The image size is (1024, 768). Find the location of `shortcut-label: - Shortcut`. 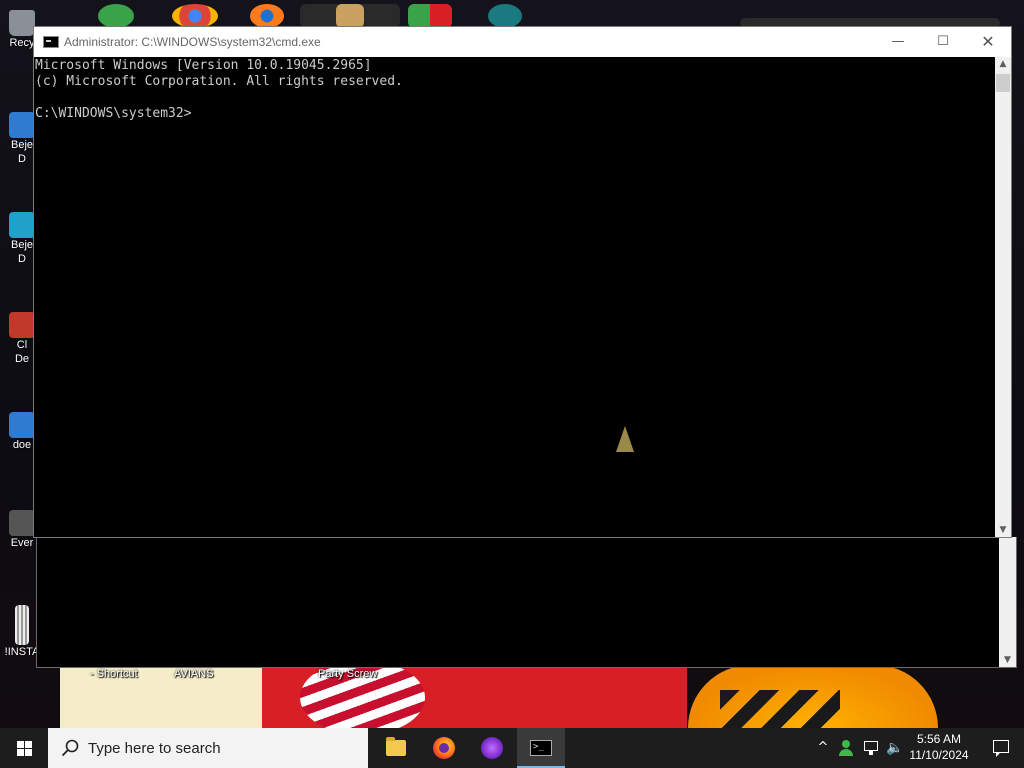

shortcut-label: - Shortcut is located at coordinates (114, 674).